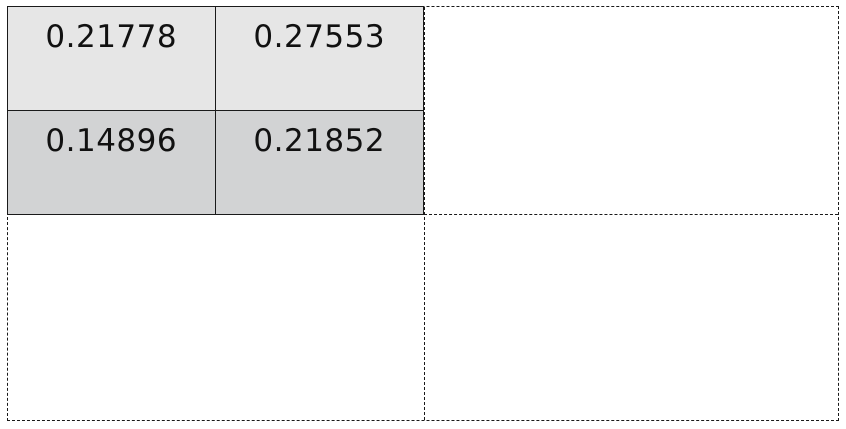  Describe the element at coordinates (319, 59) in the screenshot. I see `matrix-cell-r0-c1: 0.27553` at that location.